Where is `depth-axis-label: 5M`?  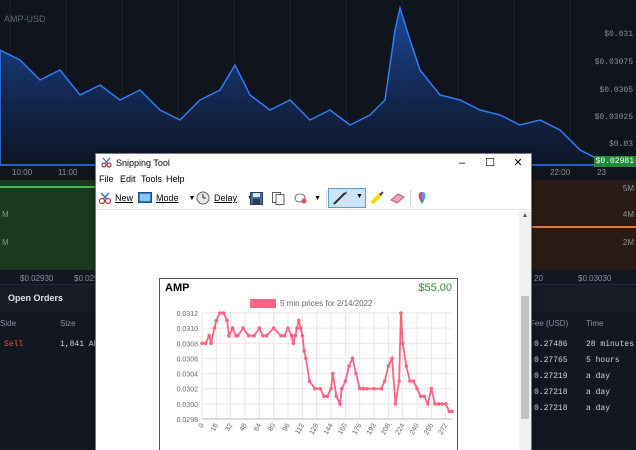 depth-axis-label: 5M is located at coordinates (628, 188).